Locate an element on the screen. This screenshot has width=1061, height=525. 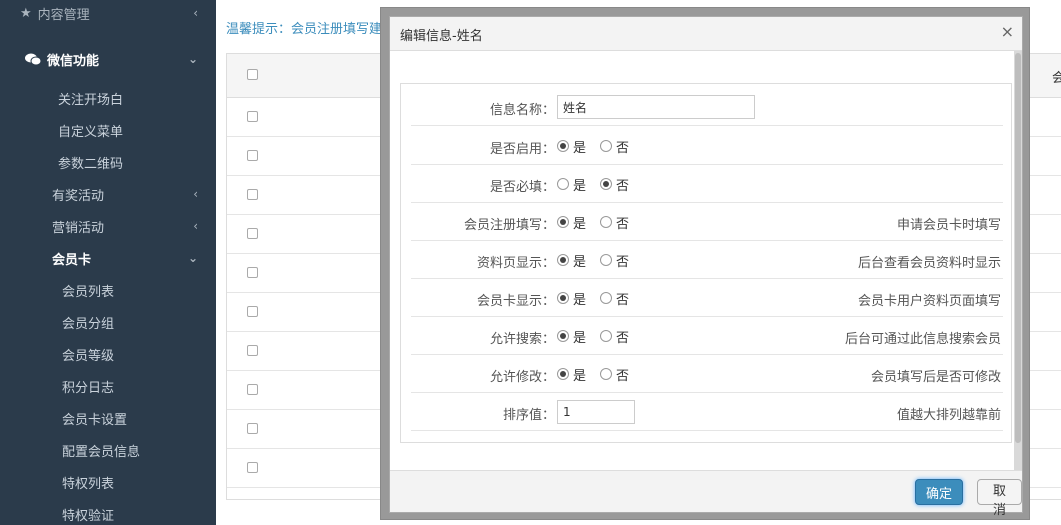
field-control is located at coordinates (656, 107).